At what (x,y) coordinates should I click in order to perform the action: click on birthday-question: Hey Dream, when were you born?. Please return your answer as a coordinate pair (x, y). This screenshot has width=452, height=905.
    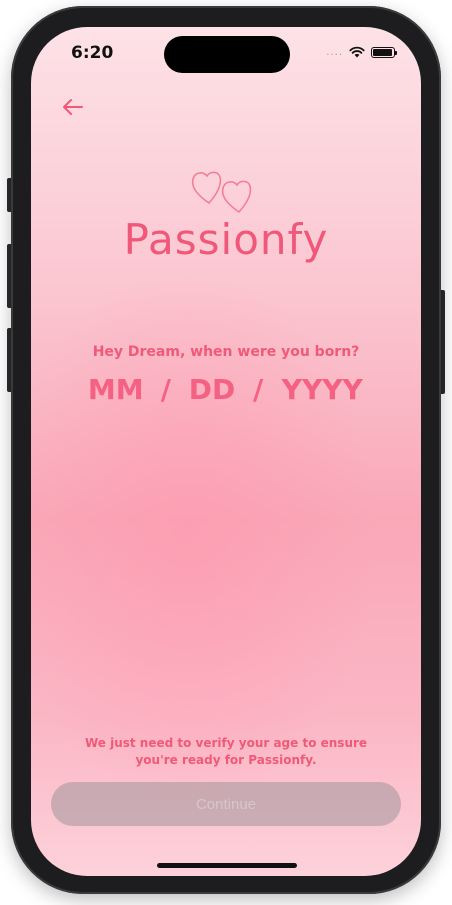
    Looking at the image, I should click on (226, 352).